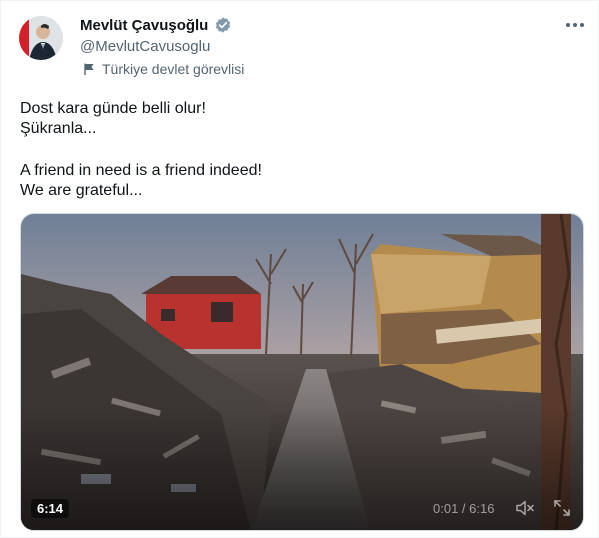  I want to click on video-duration-badge: 6:14, so click(50, 508).